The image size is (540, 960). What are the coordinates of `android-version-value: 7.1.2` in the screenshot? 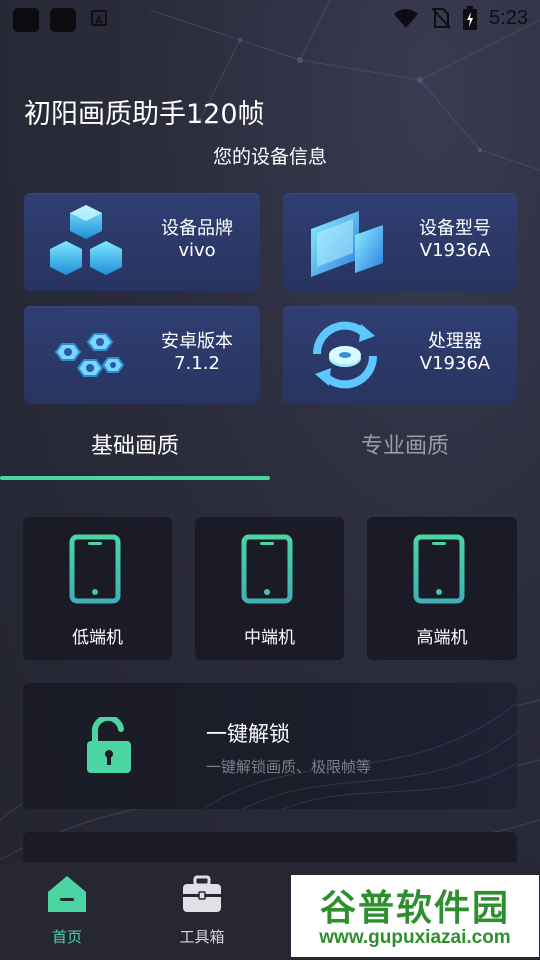 It's located at (197, 363).